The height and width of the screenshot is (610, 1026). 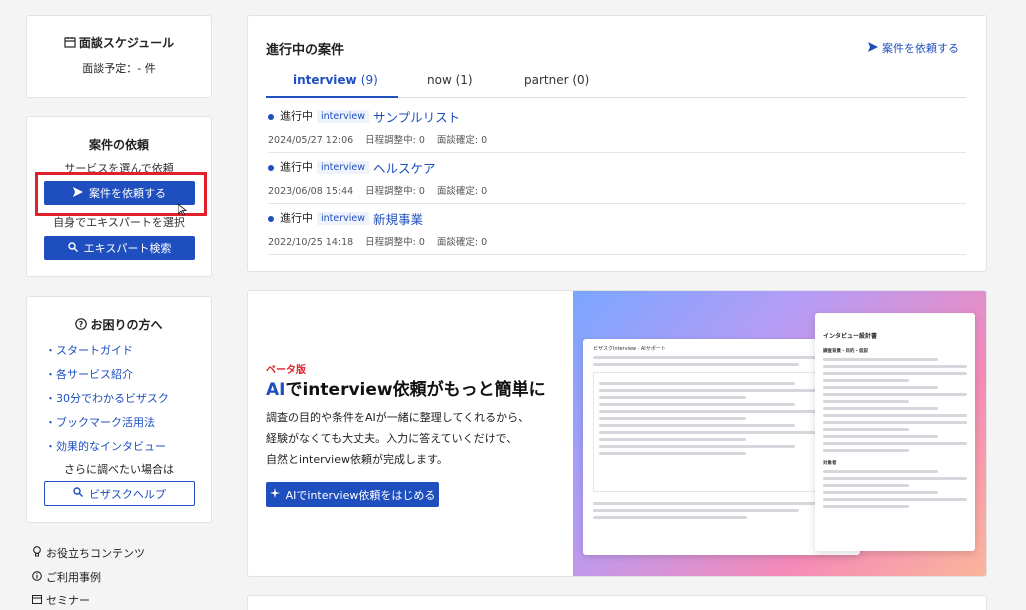 What do you see at coordinates (182, 211) in the screenshot?
I see `mouse-cursor-icon` at bounding box center [182, 211].